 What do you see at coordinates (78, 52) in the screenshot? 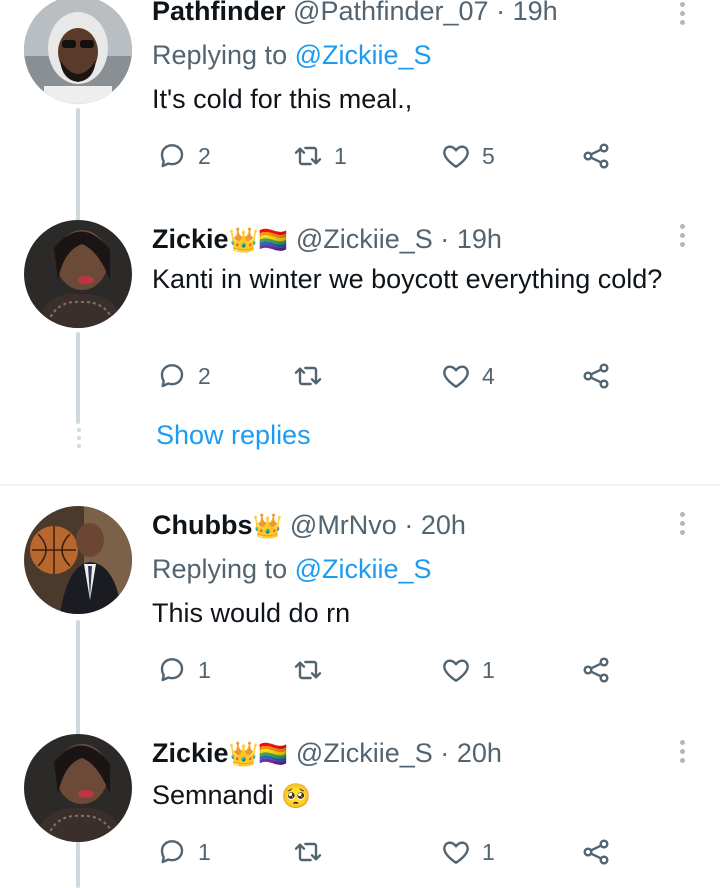
I see `avatar-pathfinder` at bounding box center [78, 52].